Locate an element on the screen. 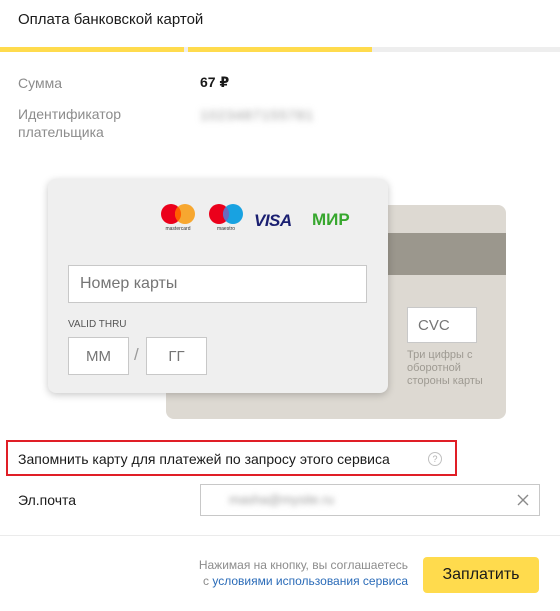  visa-icon: VISA is located at coordinates (273, 220).